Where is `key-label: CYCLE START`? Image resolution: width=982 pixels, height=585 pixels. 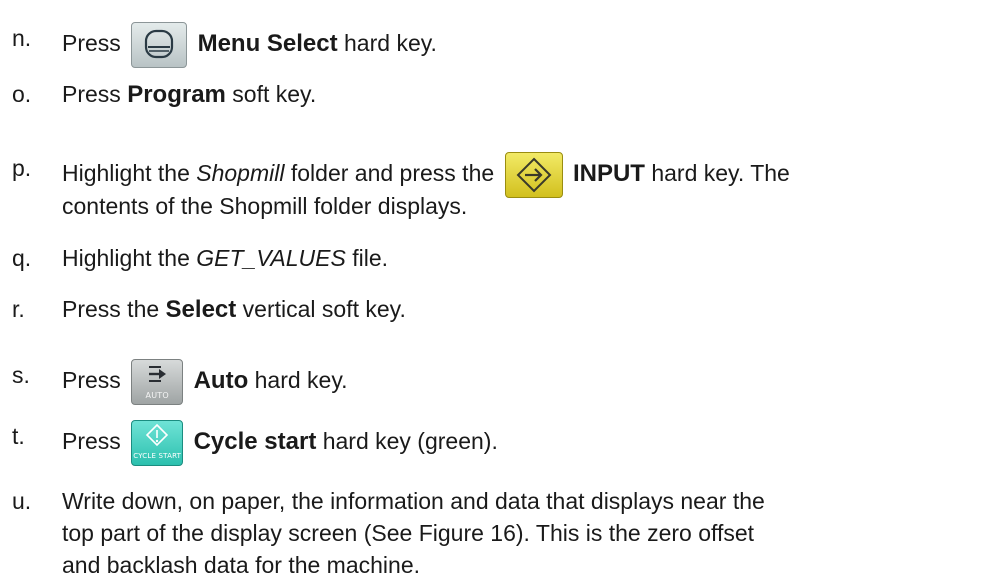 key-label: CYCLE START is located at coordinates (157, 456).